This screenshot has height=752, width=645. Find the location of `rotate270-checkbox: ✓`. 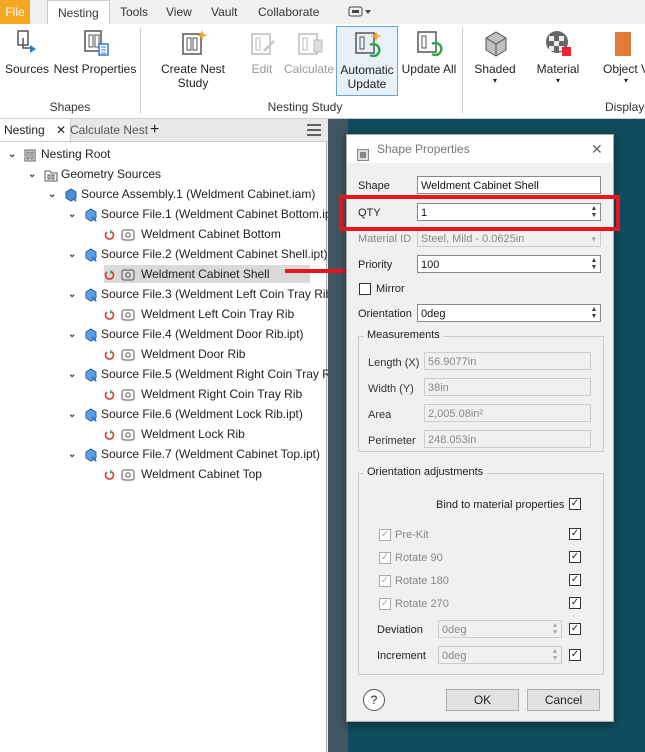

rotate270-checkbox: ✓ is located at coordinates (385, 604).